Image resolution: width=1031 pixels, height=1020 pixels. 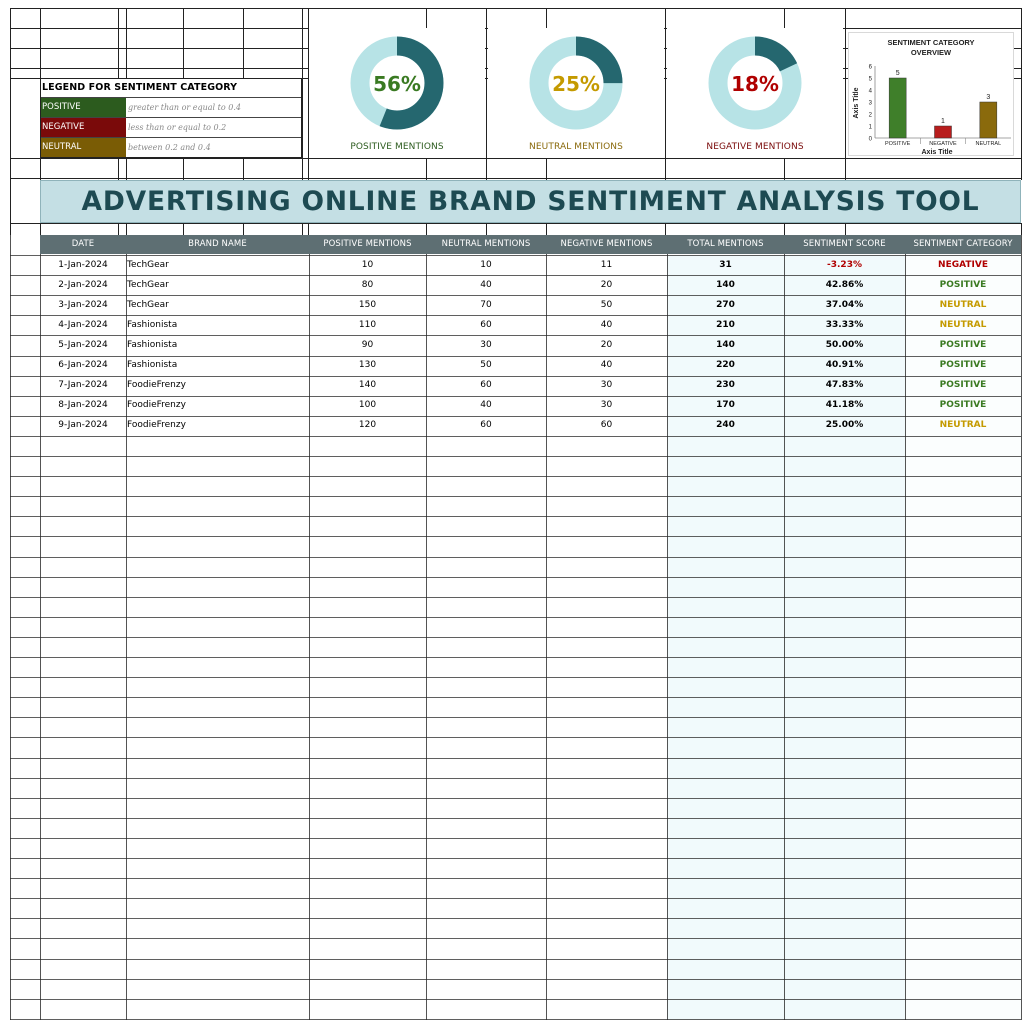 I want to click on chart-x-axis-title: Axis Title, so click(x=937, y=152).